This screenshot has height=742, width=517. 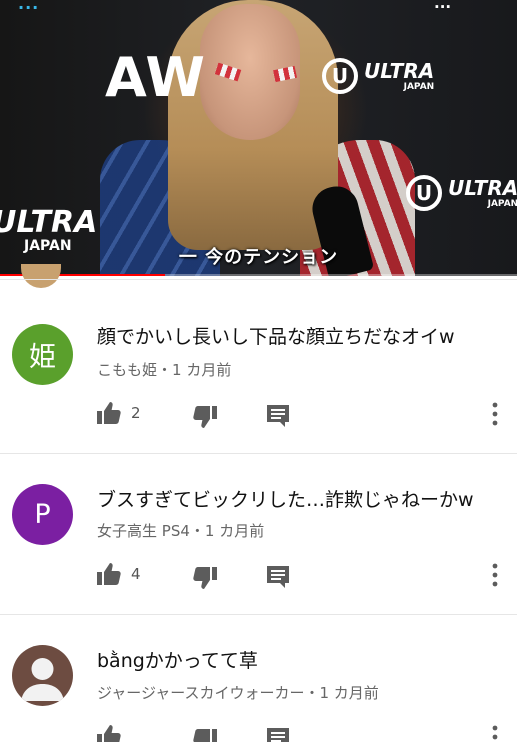 What do you see at coordinates (155, 77) in the screenshot?
I see `sponsor-logo: AW` at bounding box center [155, 77].